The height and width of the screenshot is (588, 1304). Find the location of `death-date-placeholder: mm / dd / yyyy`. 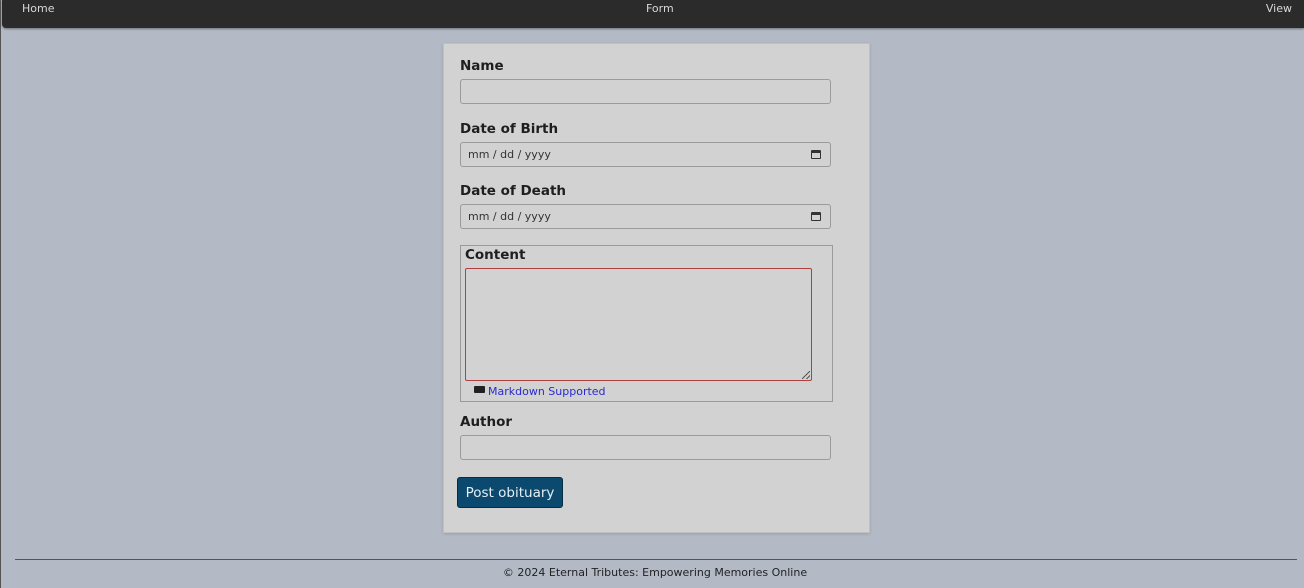

death-date-placeholder: mm / dd / yyyy is located at coordinates (509, 216).